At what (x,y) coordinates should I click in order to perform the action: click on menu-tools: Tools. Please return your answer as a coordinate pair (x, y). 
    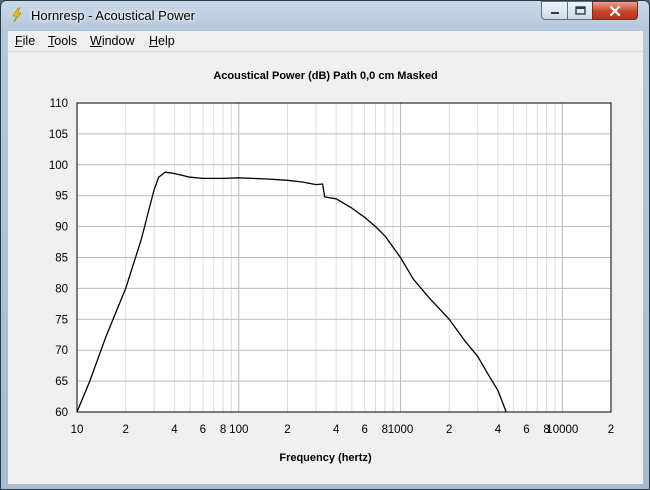
    Looking at the image, I should click on (62, 41).